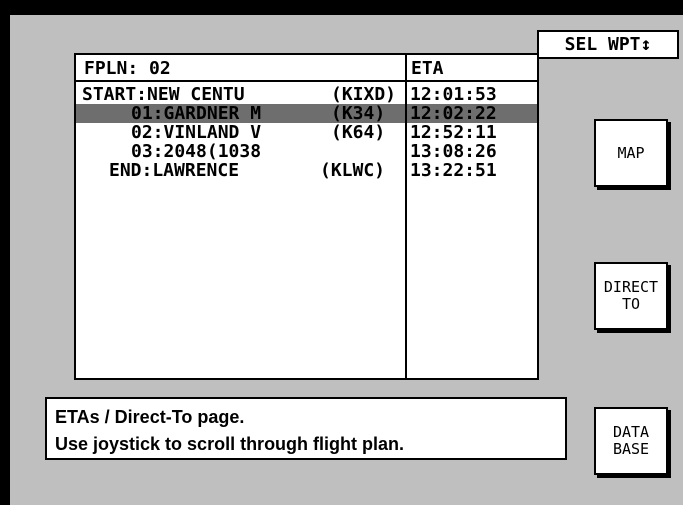 This screenshot has height=505, width=683. I want to click on waypoint-id: (KLWC), so click(353, 170).